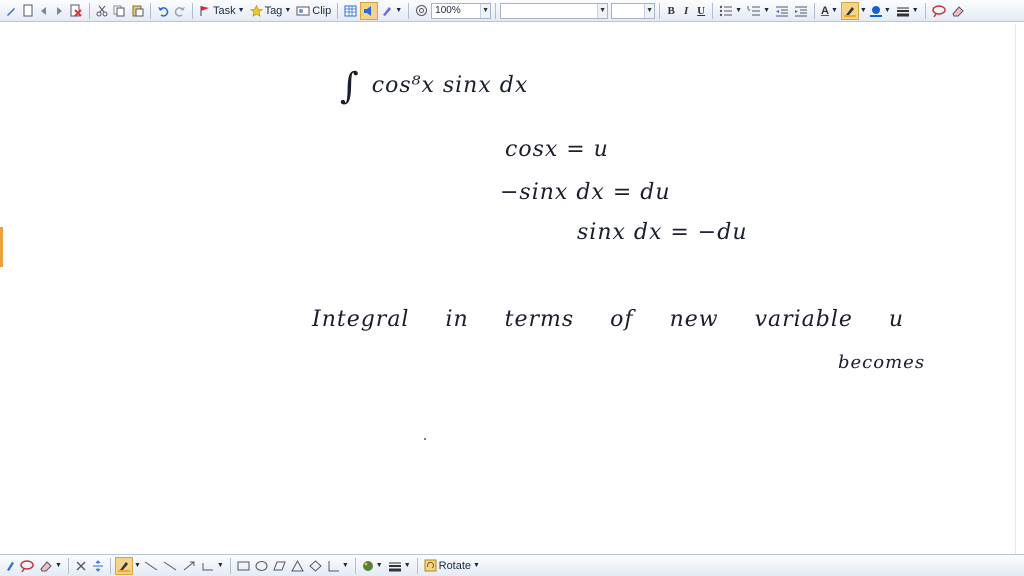 The height and width of the screenshot is (576, 1024). What do you see at coordinates (608, 319) in the screenshot?
I see `handwritten-sentence-line: Integral in terms of new variable u` at bounding box center [608, 319].